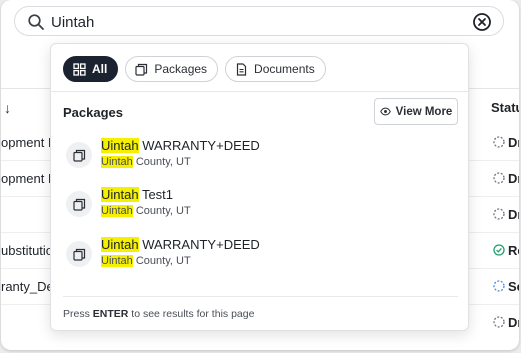 The height and width of the screenshot is (353, 521). What do you see at coordinates (241, 69) in the screenshot?
I see `document-icon` at bounding box center [241, 69].